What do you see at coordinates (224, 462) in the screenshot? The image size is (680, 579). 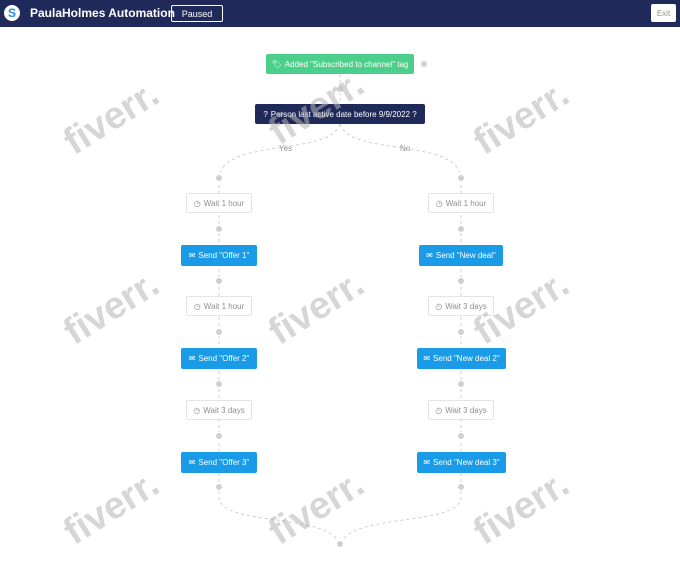 I see `send-label: Send "Offer 3"` at bounding box center [224, 462].